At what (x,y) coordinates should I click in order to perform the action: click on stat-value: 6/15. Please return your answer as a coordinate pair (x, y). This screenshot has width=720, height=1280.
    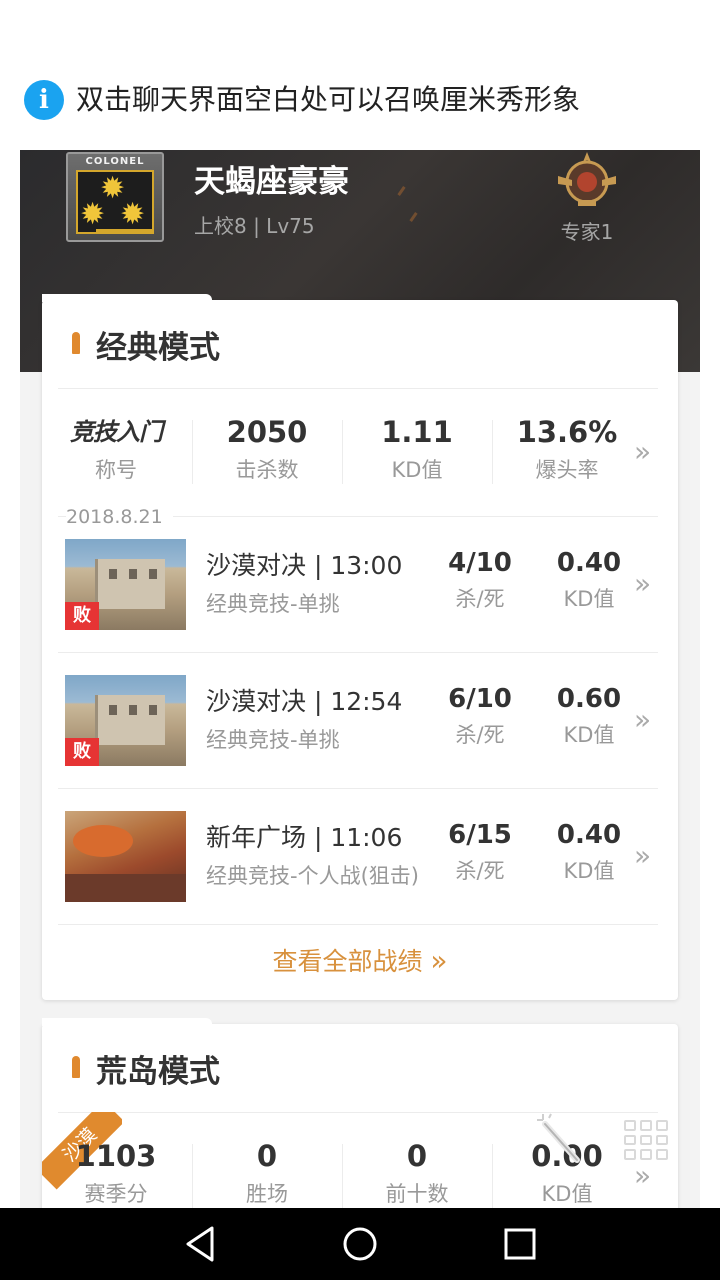
    Looking at the image, I should click on (480, 835).